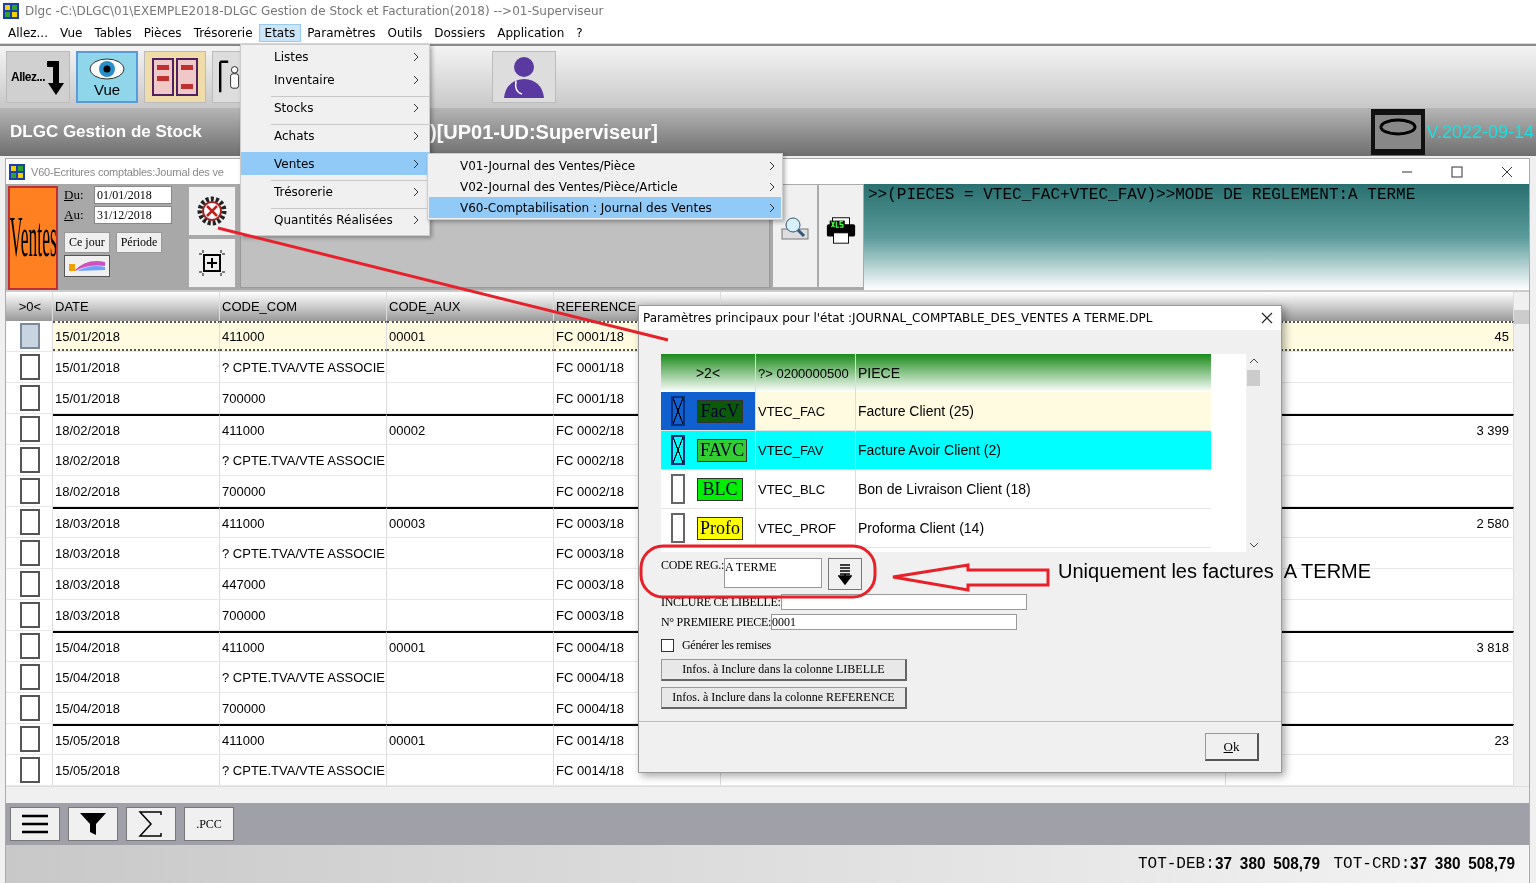 Image resolution: width=1536 pixels, height=883 pixels. I want to click on menu-item: Tables, so click(113, 32).